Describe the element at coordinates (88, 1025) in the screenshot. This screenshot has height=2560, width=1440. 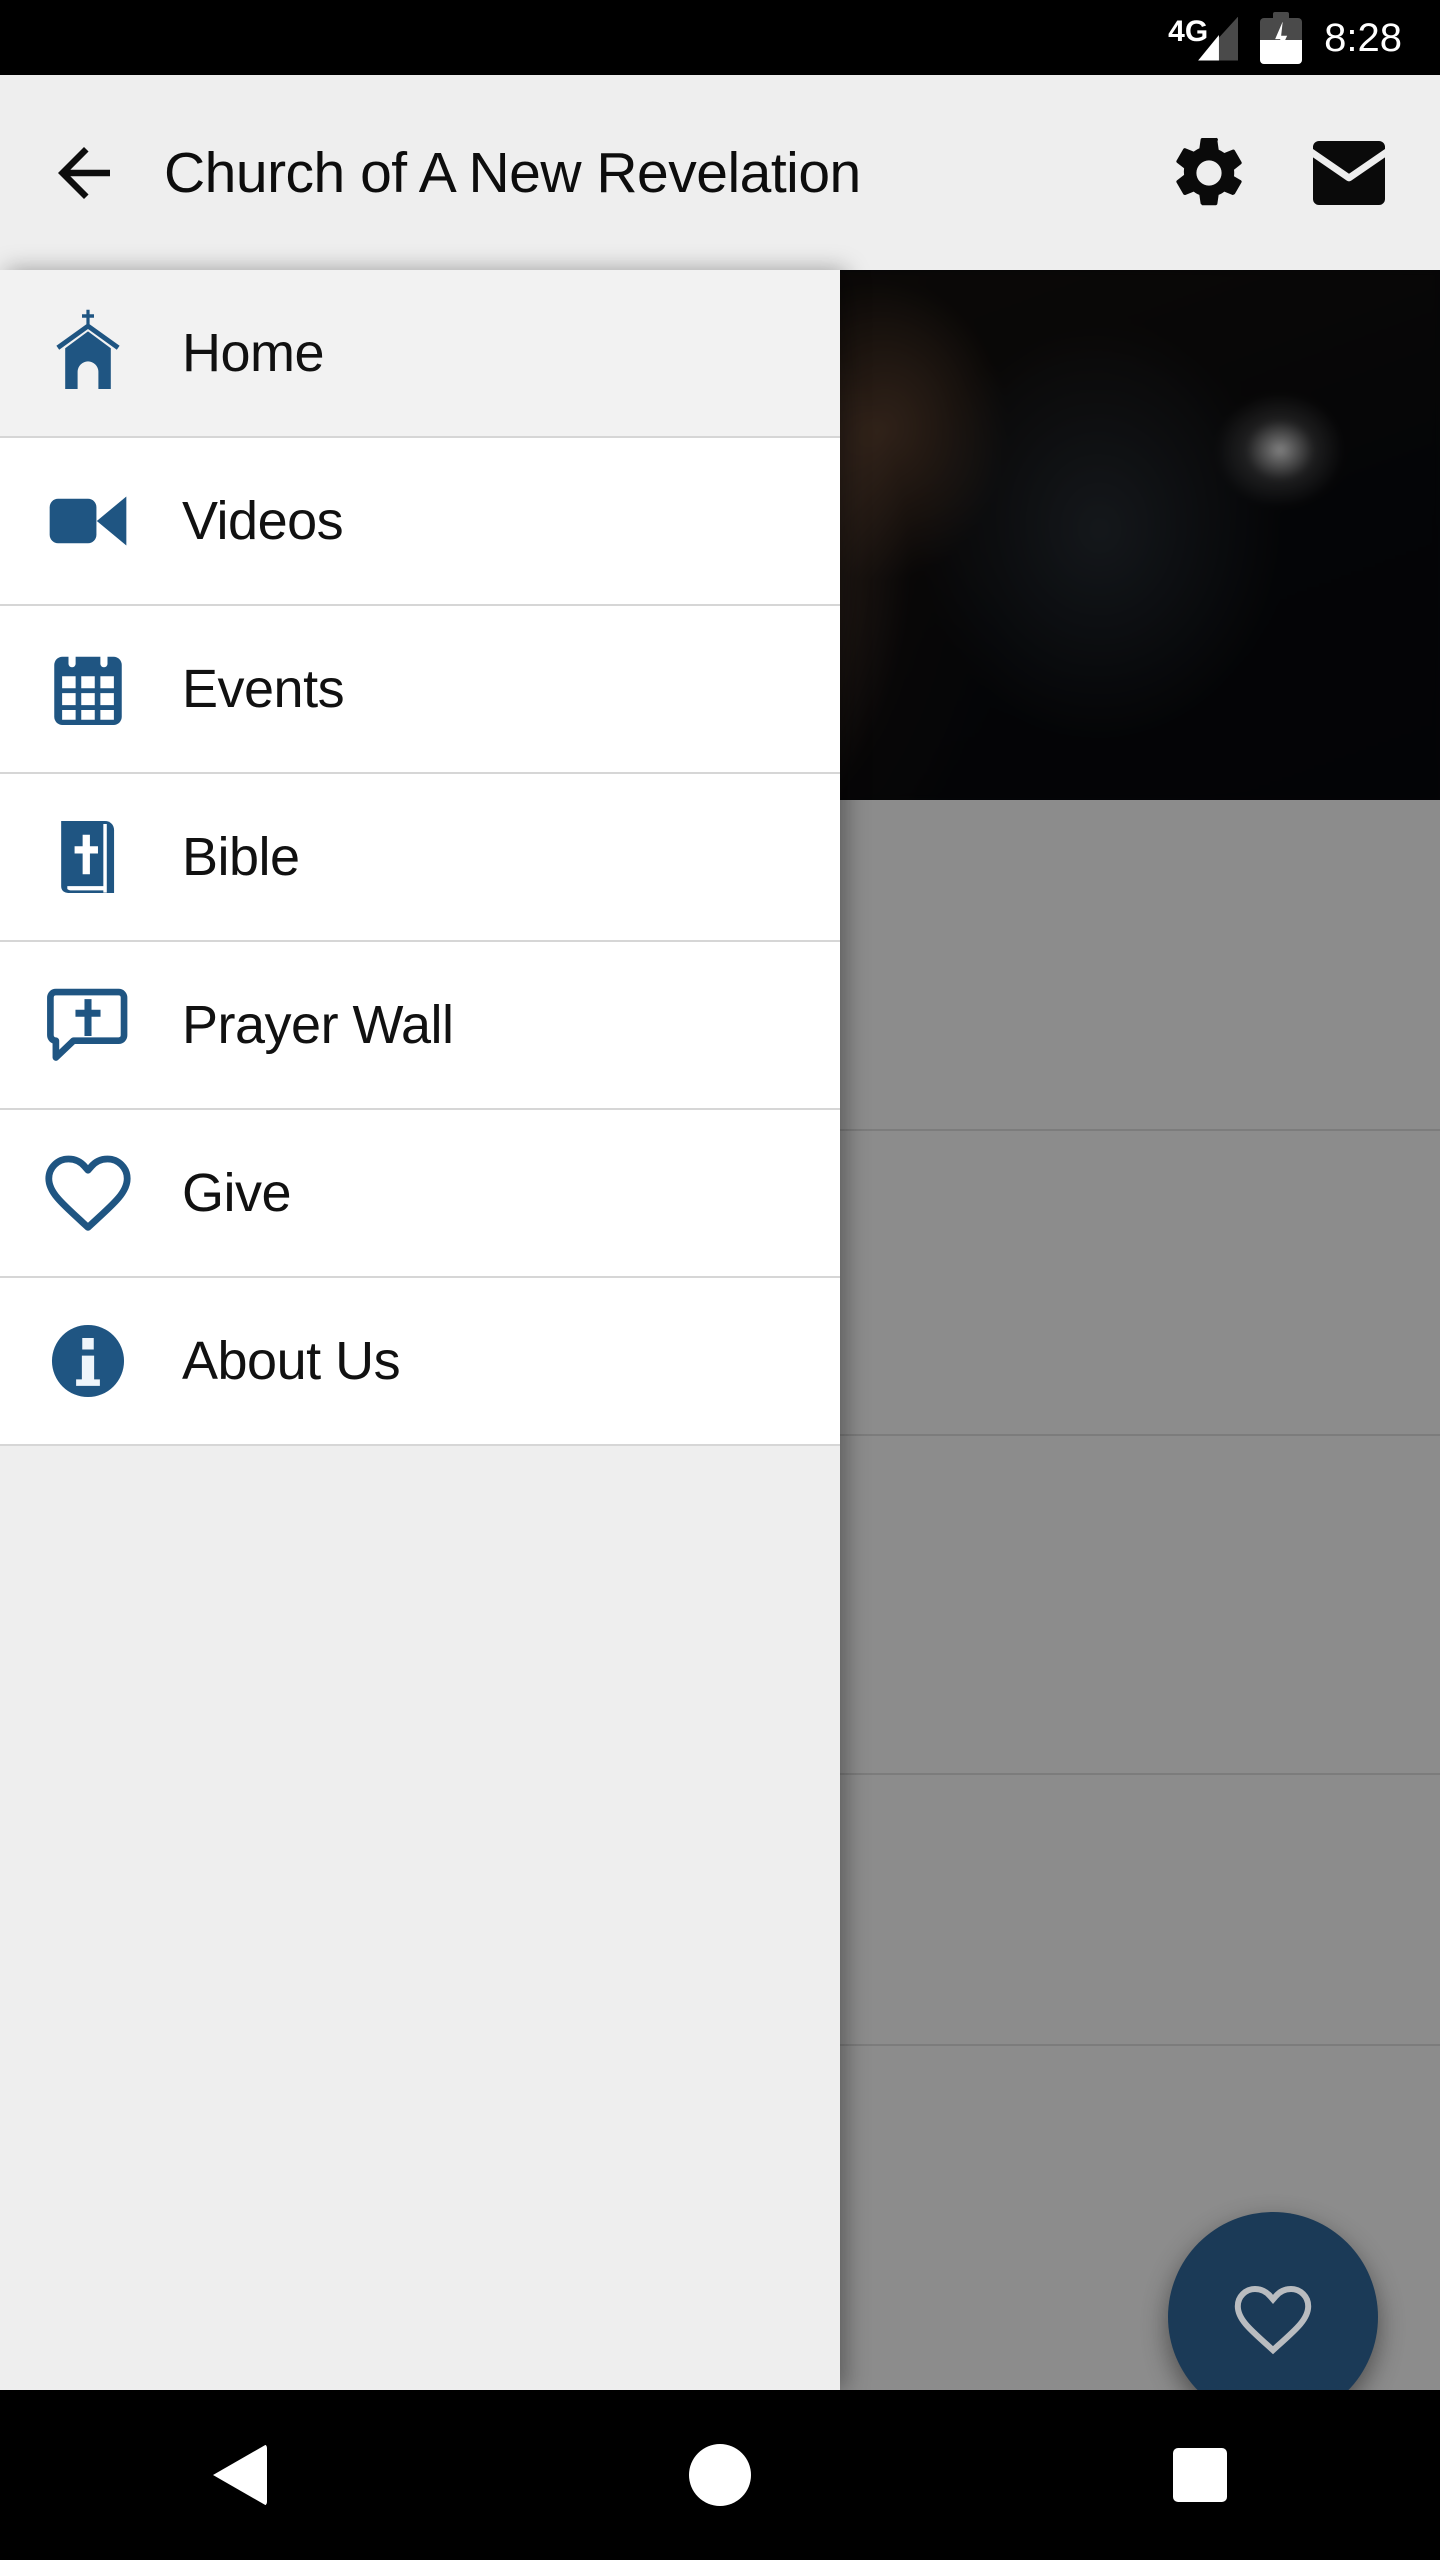
I see `speech-cross-icon` at that location.